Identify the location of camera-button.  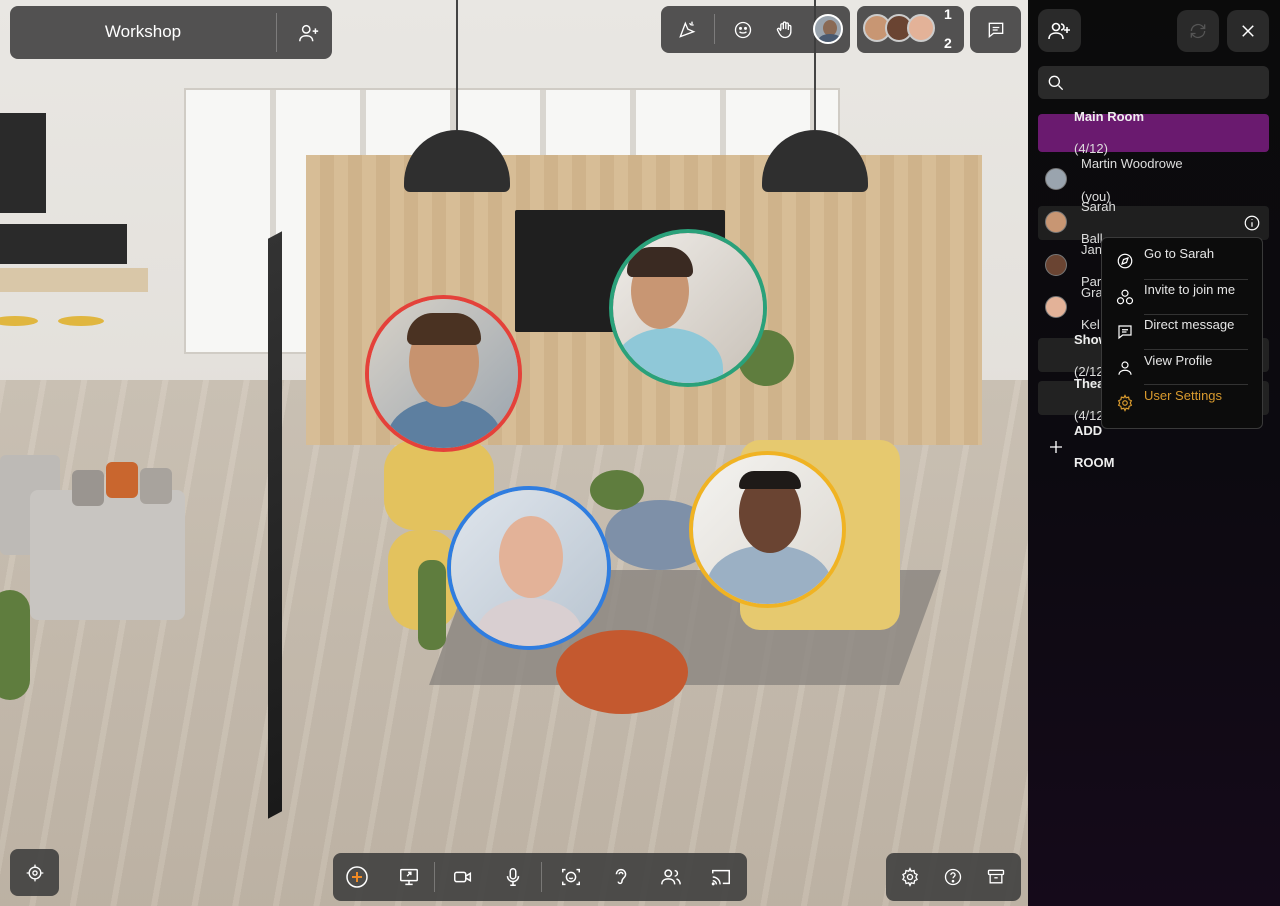
(463, 877).